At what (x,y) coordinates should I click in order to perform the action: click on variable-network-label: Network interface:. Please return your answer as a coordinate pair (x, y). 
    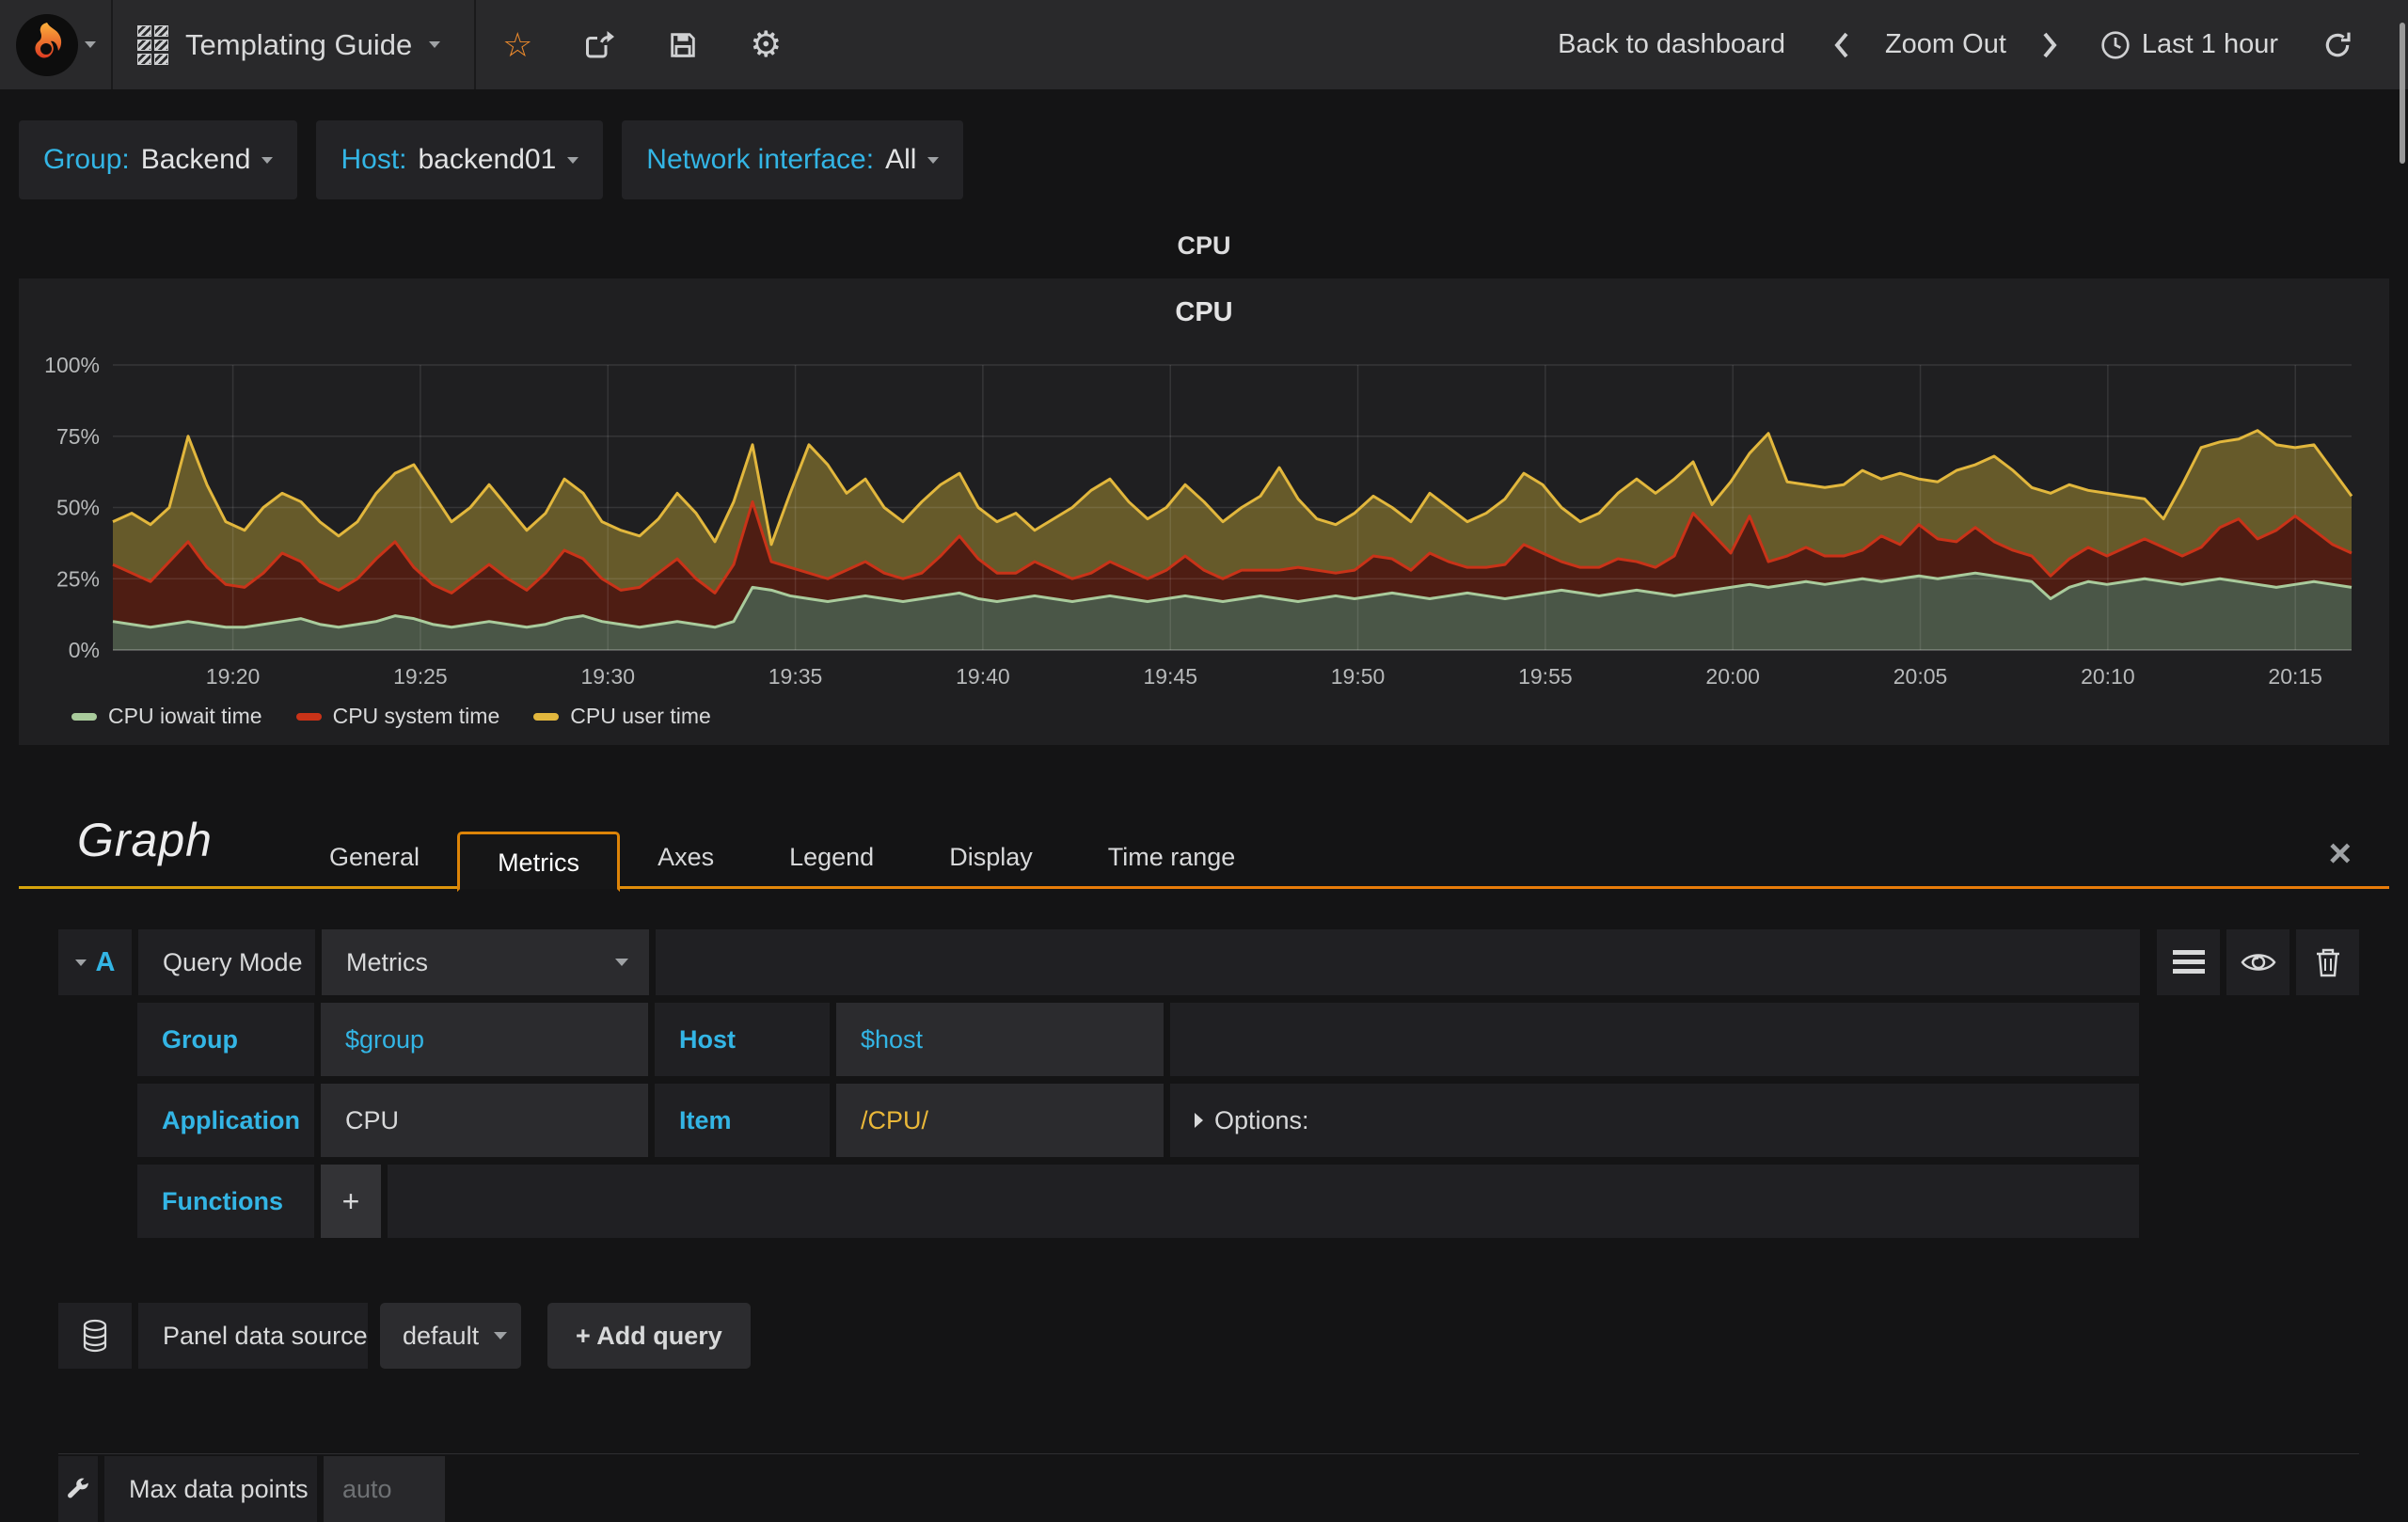
    Looking at the image, I should click on (761, 160).